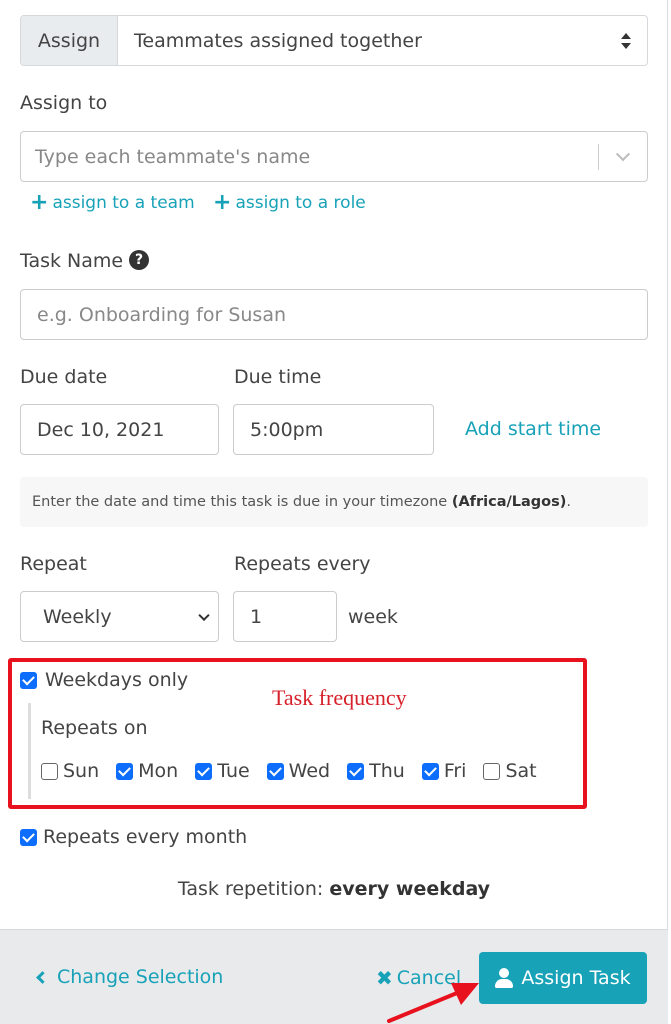 The width and height of the screenshot is (671, 1024). What do you see at coordinates (429, 978) in the screenshot?
I see `cancel-text: Cancel` at bounding box center [429, 978].